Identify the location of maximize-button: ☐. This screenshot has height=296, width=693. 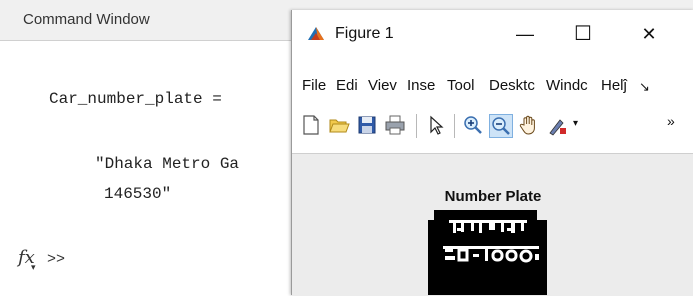
(583, 34).